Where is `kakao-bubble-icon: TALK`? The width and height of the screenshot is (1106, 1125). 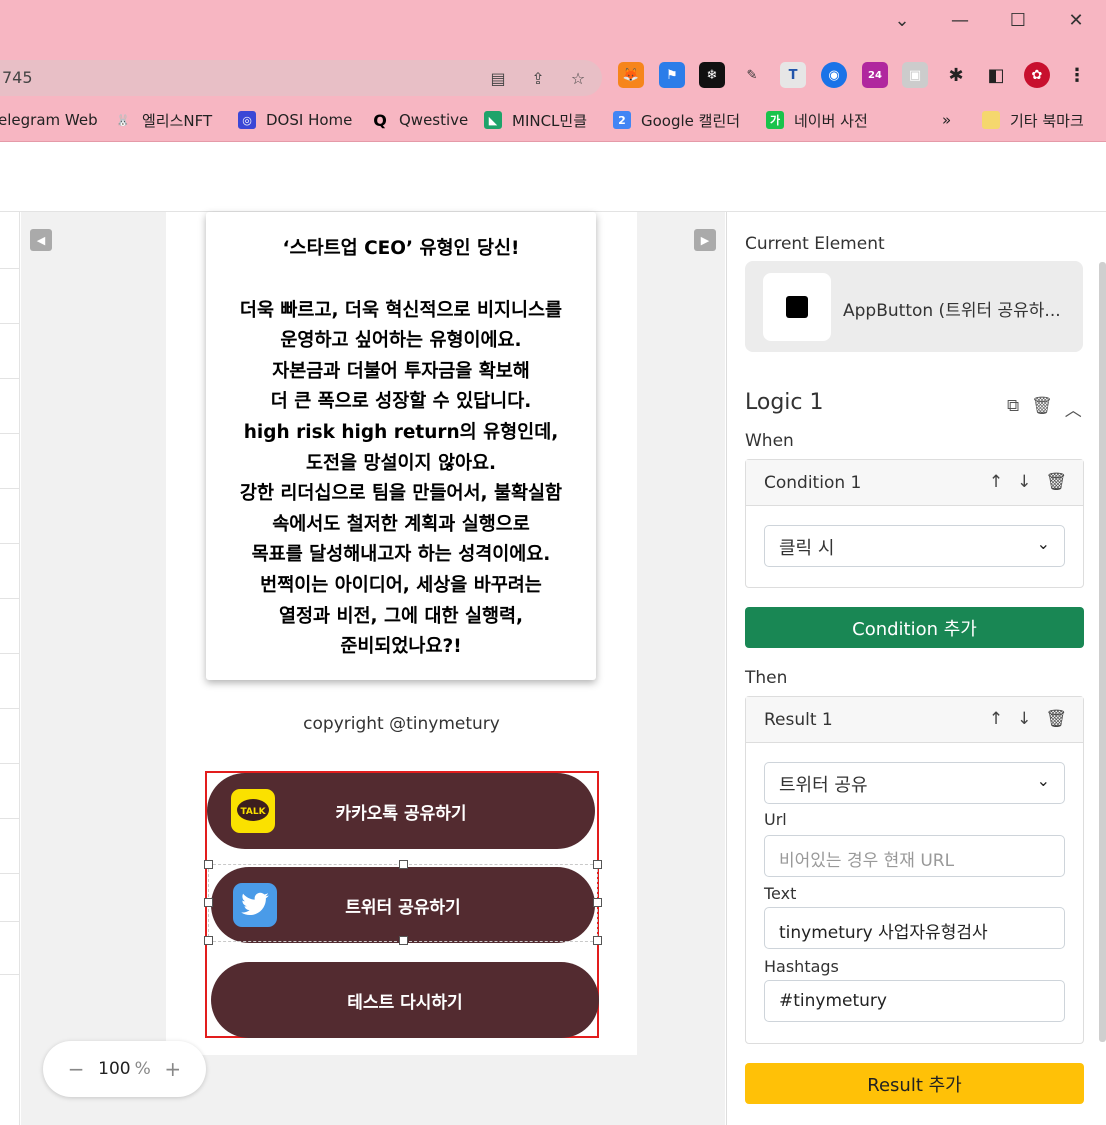 kakao-bubble-icon: TALK is located at coordinates (253, 810).